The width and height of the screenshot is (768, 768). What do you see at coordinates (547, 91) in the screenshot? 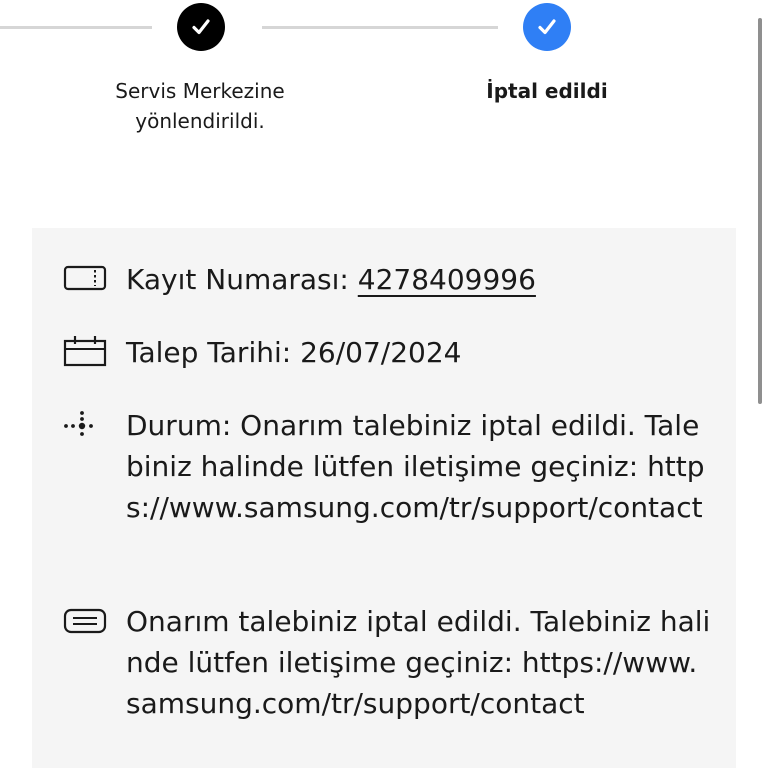
I see `step-label-cancelled: İptal edildi` at bounding box center [547, 91].